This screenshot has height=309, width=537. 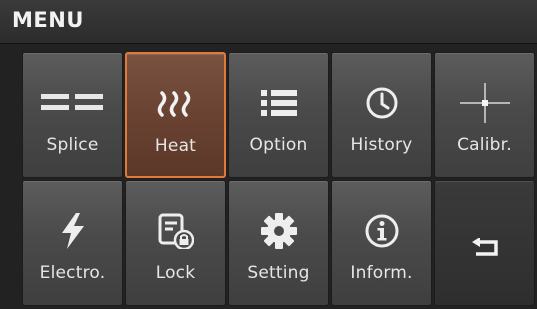 I want to click on calibr-button: Calibr., so click(x=484, y=115).